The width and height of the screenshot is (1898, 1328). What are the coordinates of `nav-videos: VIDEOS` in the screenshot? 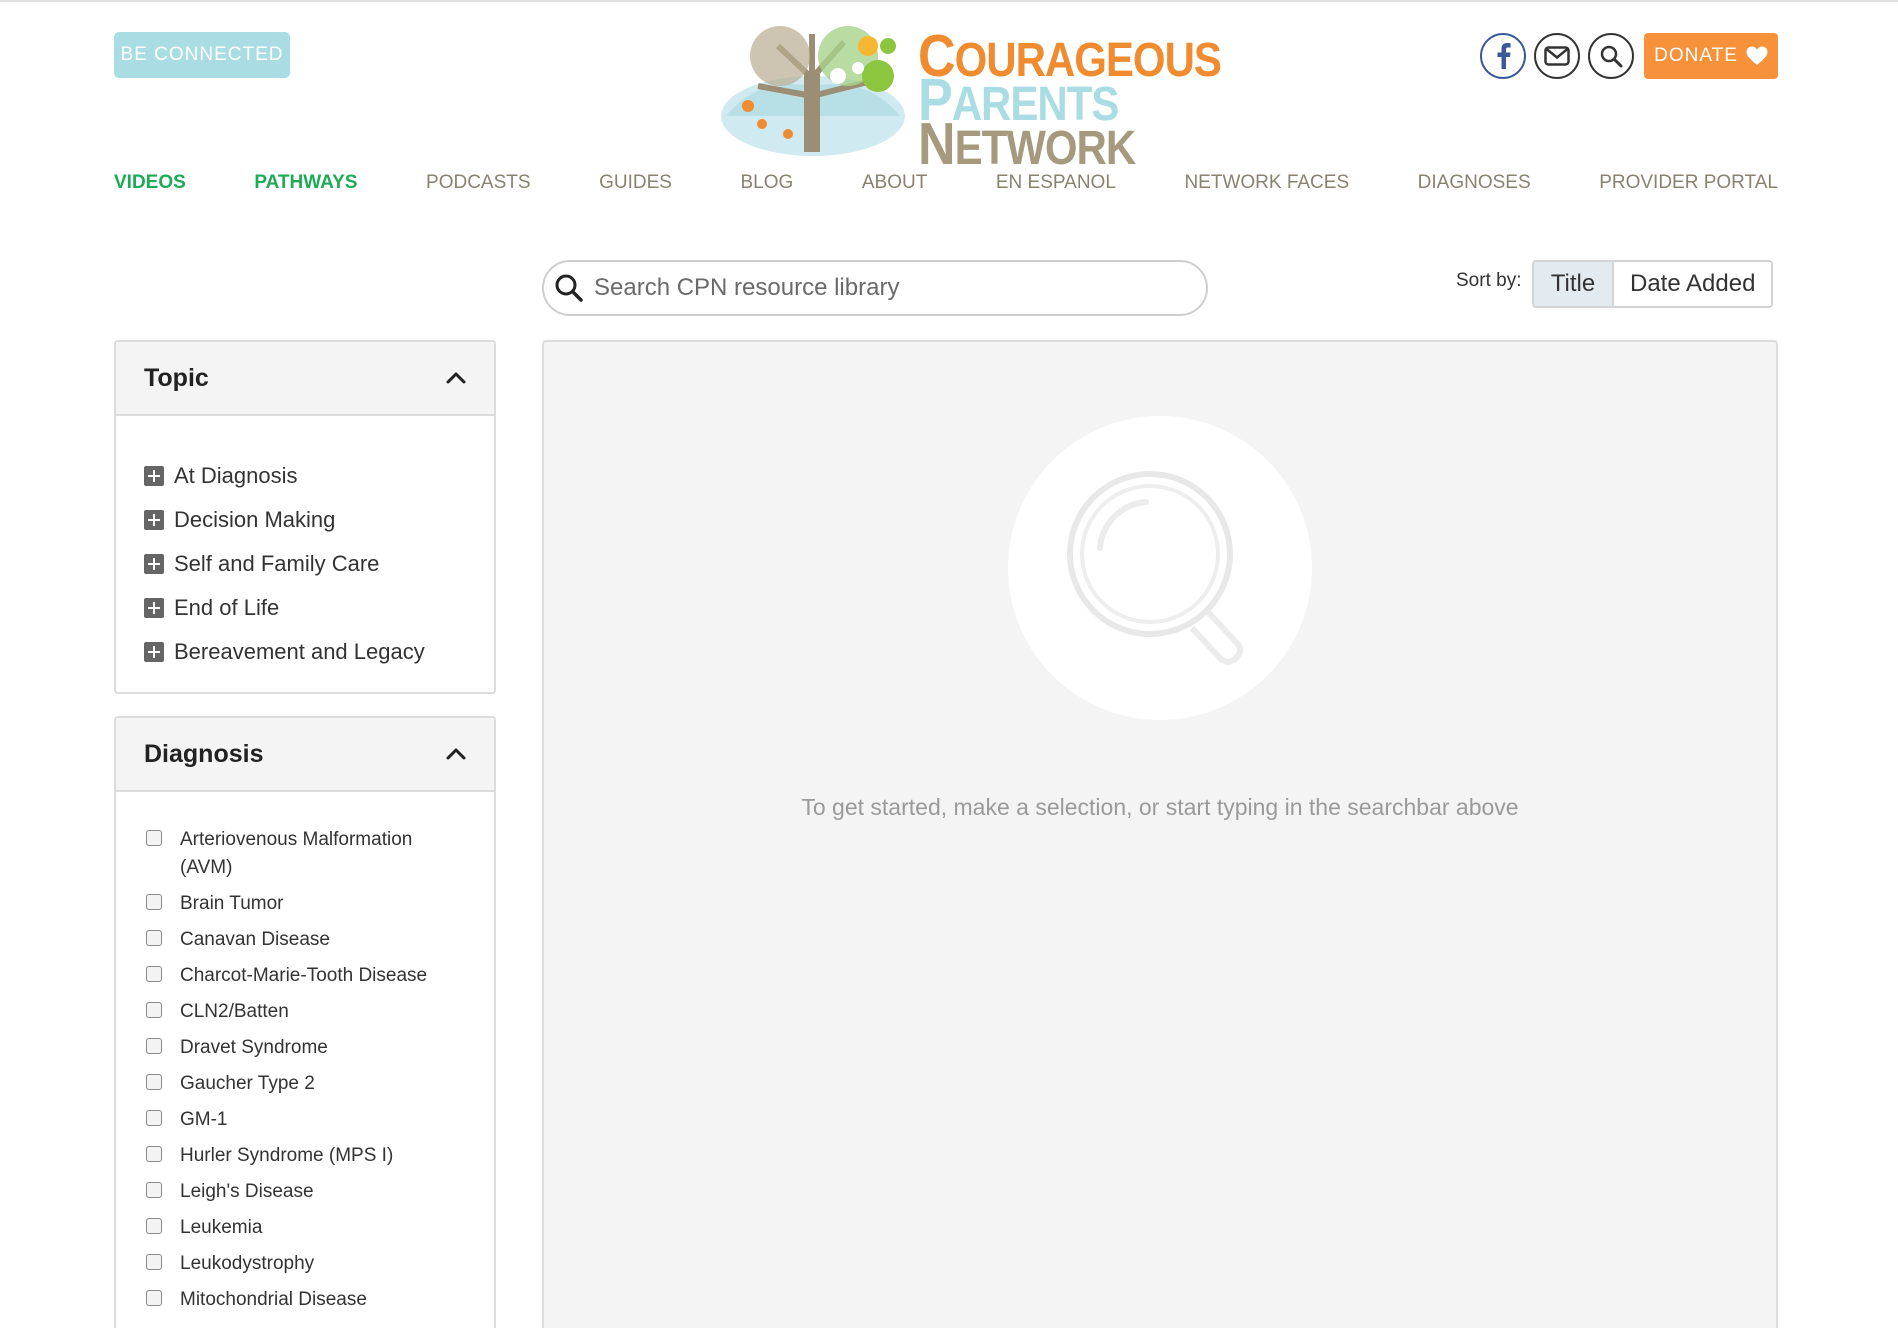 It's located at (150, 187).